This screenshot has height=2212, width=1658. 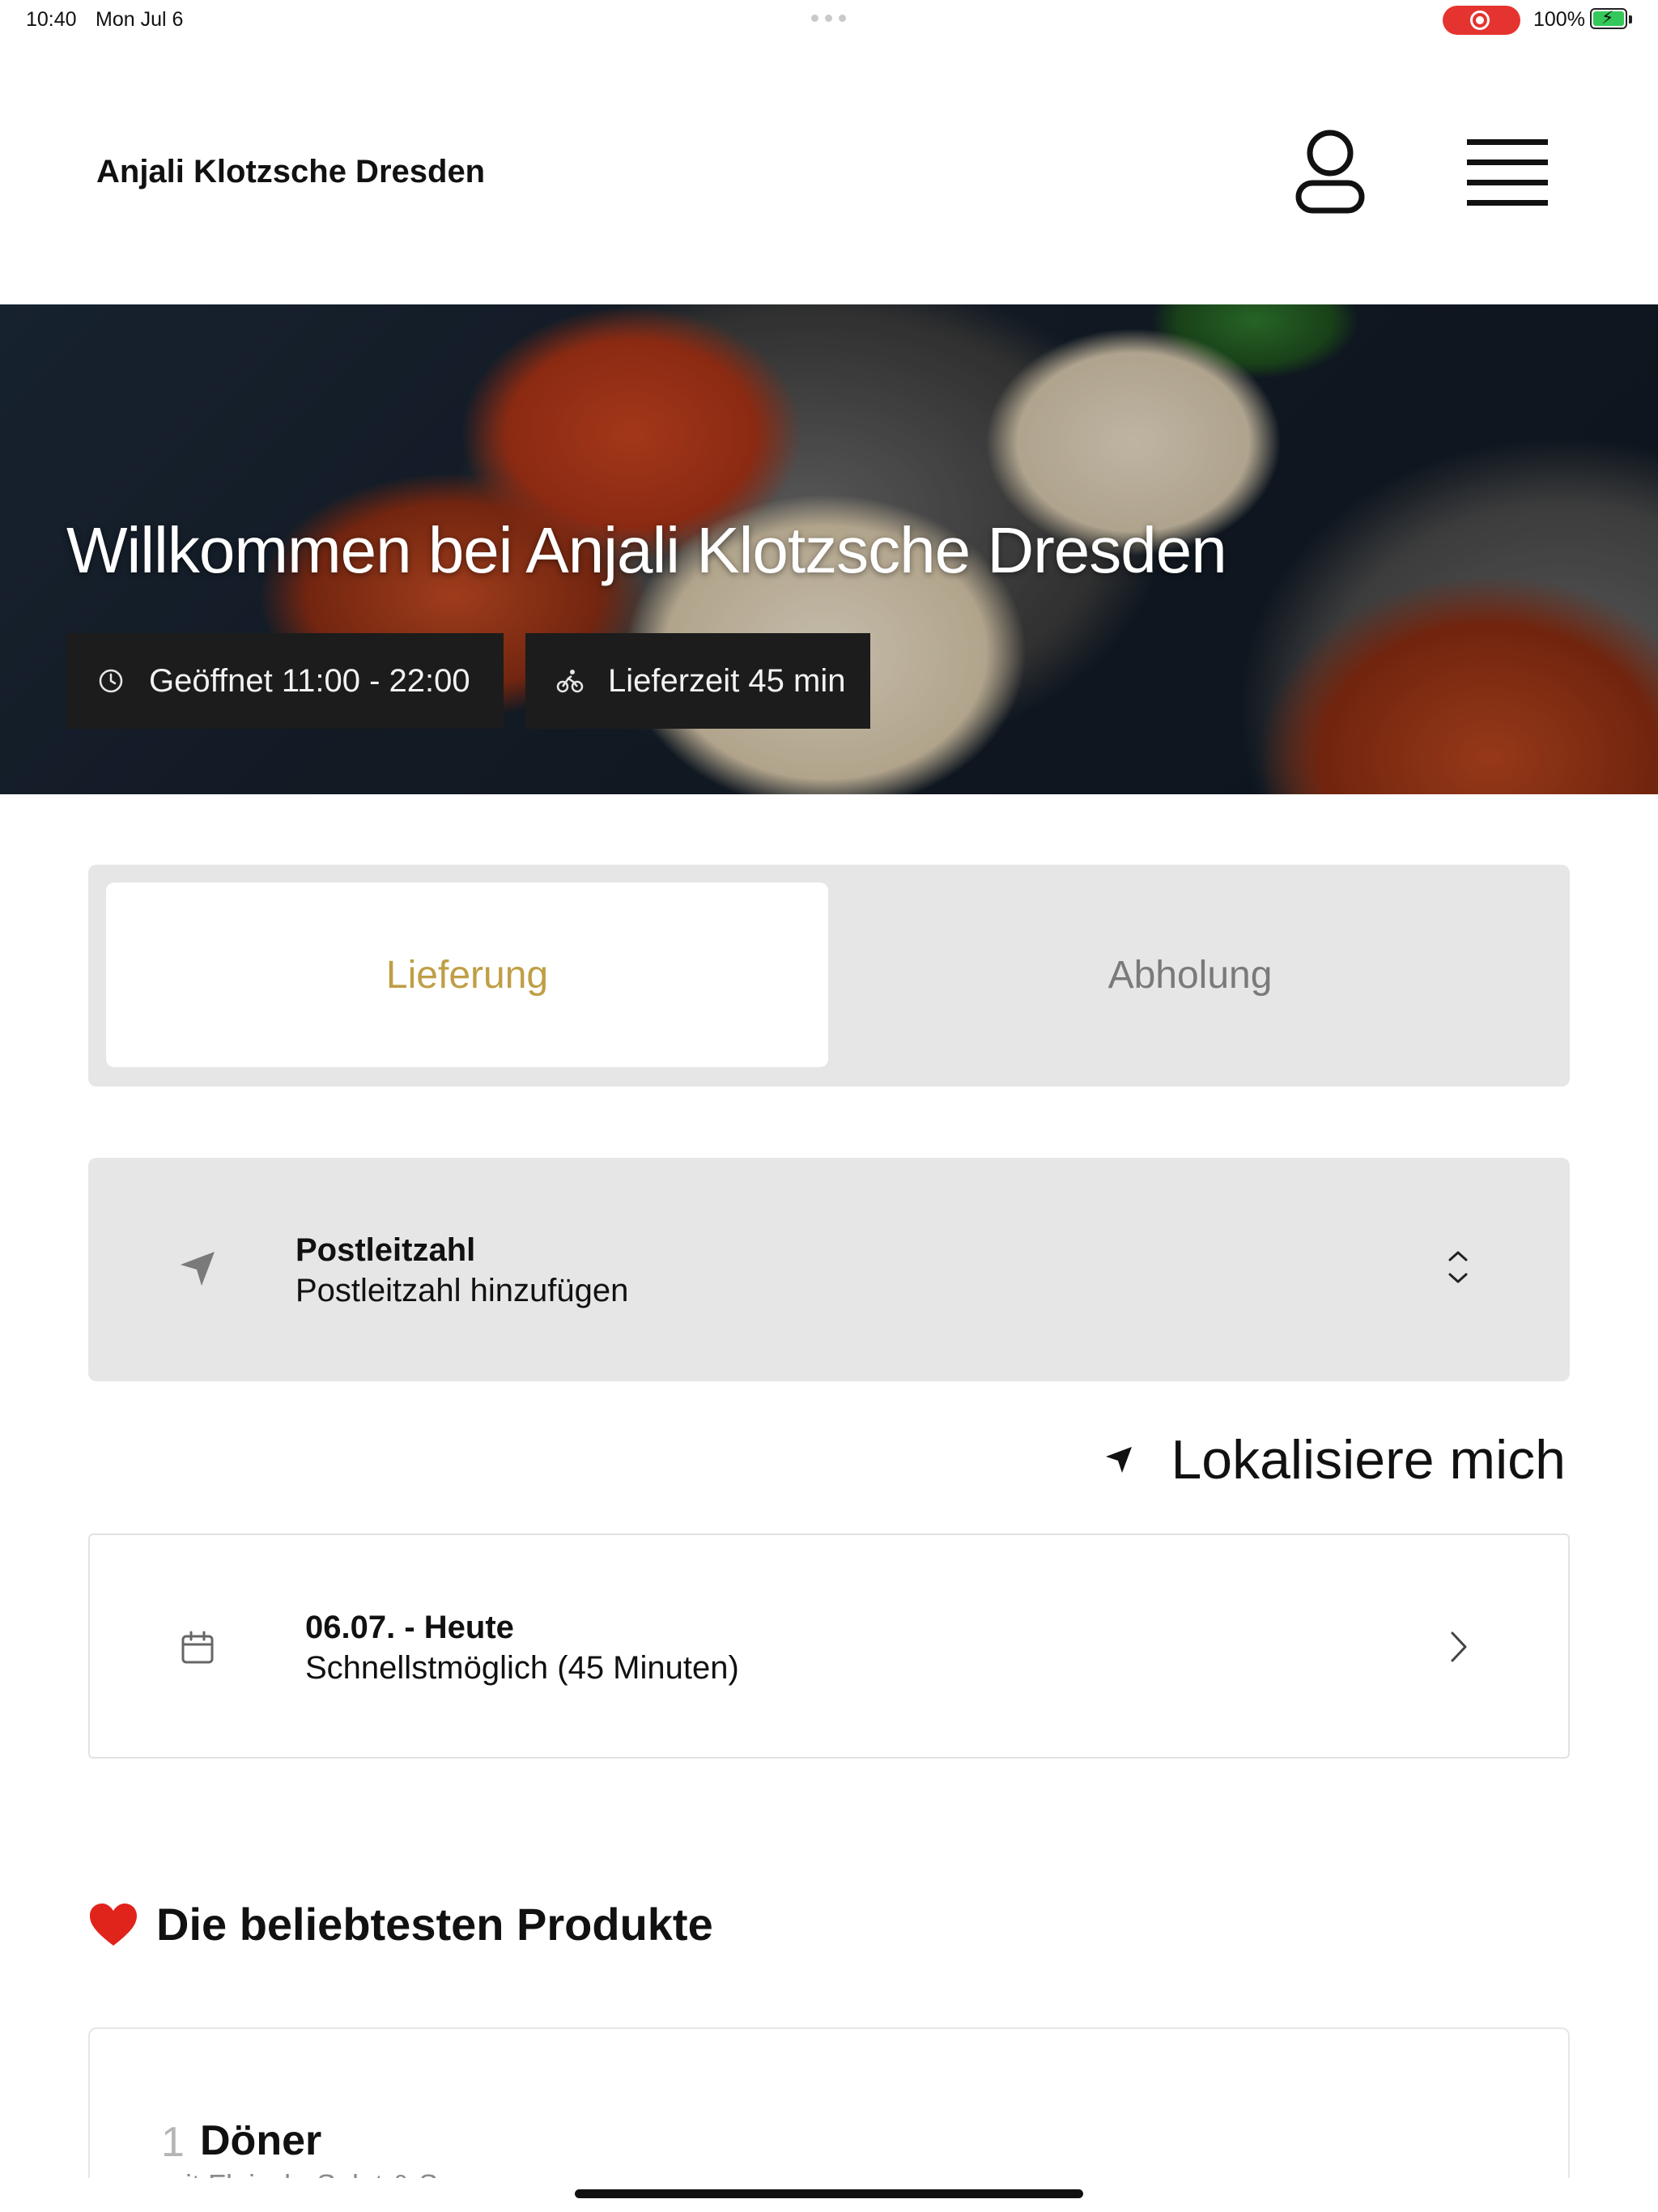 What do you see at coordinates (570, 682) in the screenshot?
I see `bike-icon` at bounding box center [570, 682].